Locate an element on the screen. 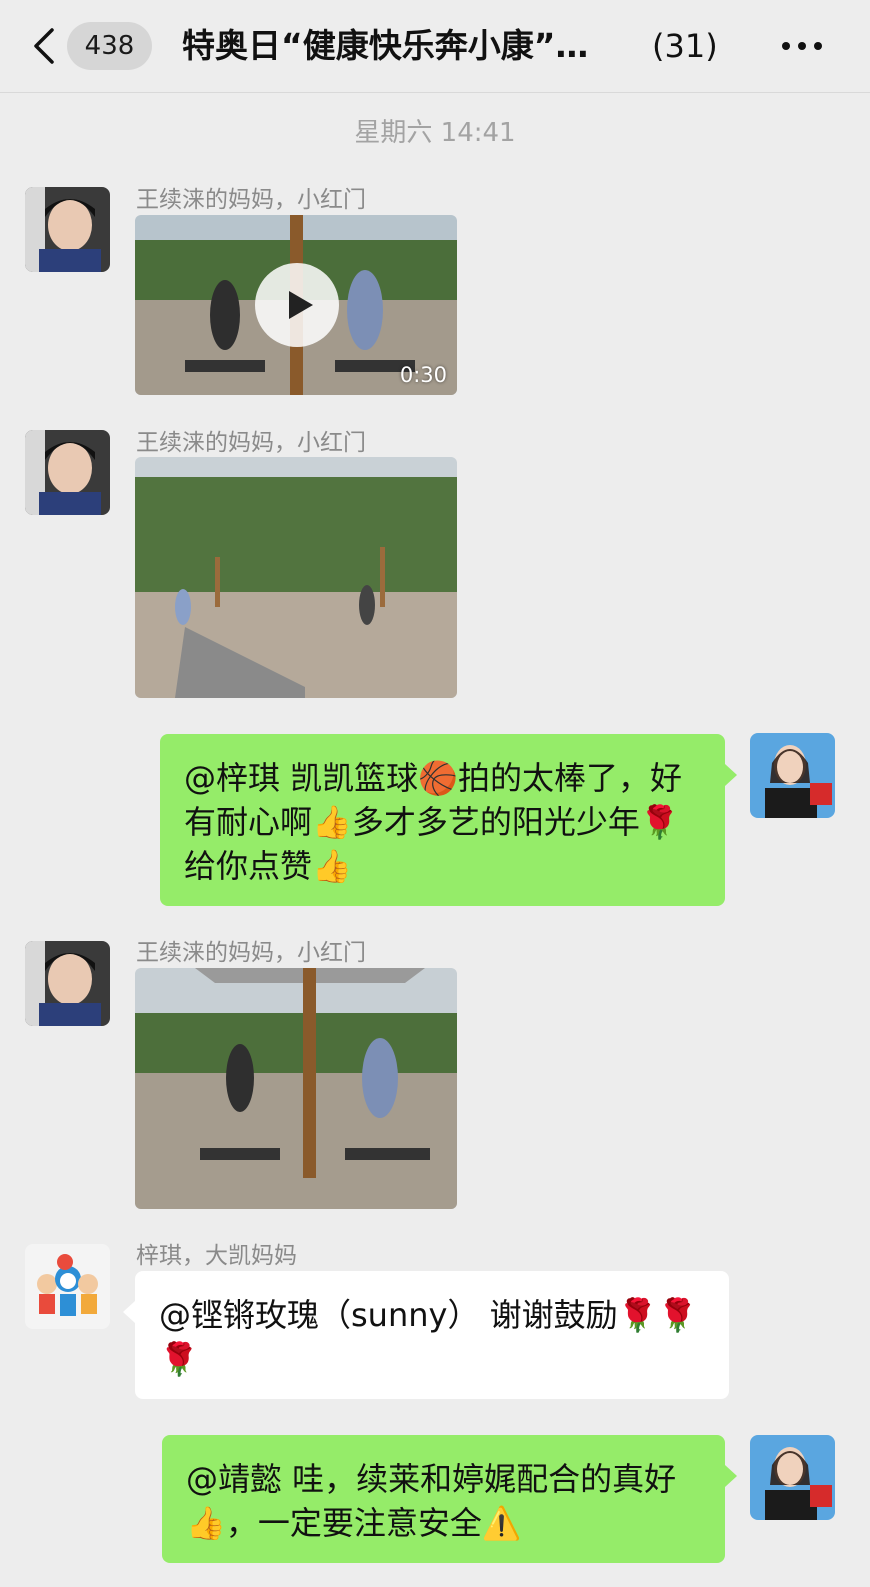 This screenshot has height=1587, width=870. incoming-message-bubble: @铿锵玫瑰（sunny） 谢谢鼓励🌹🌹 🌹 is located at coordinates (432, 1335).